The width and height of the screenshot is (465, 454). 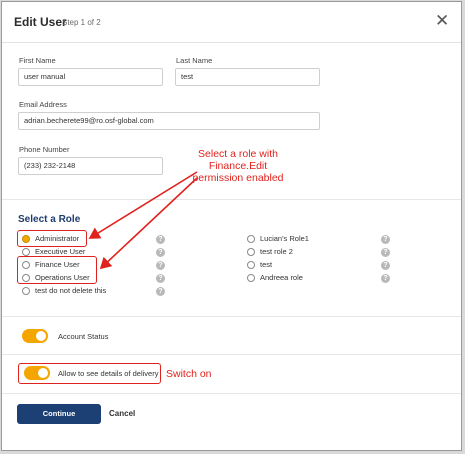 I want to click on annotation-switch-note: Switch on, so click(x=189, y=374).